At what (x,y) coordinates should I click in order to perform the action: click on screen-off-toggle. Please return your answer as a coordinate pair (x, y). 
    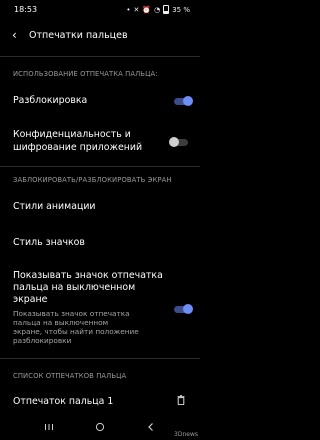
    Looking at the image, I should click on (183, 309).